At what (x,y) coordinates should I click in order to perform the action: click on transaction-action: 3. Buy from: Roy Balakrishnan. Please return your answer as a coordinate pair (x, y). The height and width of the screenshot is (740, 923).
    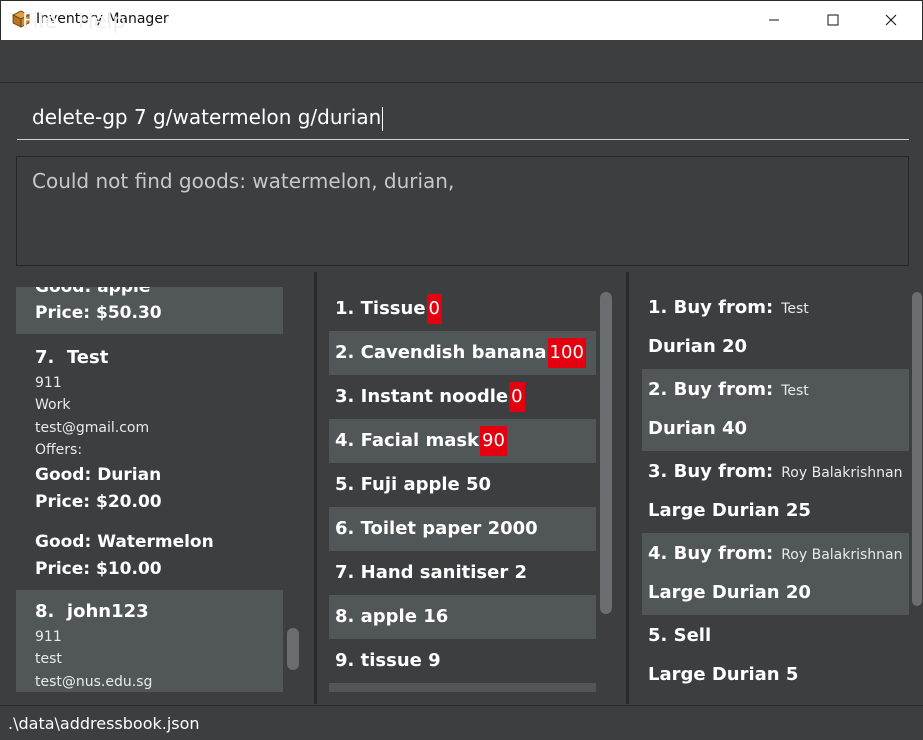
    Looking at the image, I should click on (775, 471).